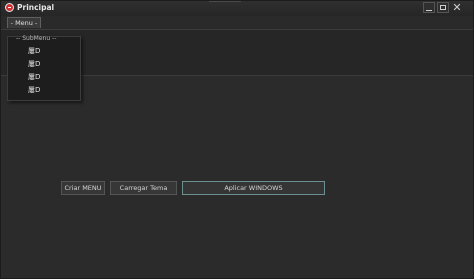 The image size is (474, 279). What do you see at coordinates (143, 188) in the screenshot?
I see `carregar-tema-button: Carregar Tema` at bounding box center [143, 188].